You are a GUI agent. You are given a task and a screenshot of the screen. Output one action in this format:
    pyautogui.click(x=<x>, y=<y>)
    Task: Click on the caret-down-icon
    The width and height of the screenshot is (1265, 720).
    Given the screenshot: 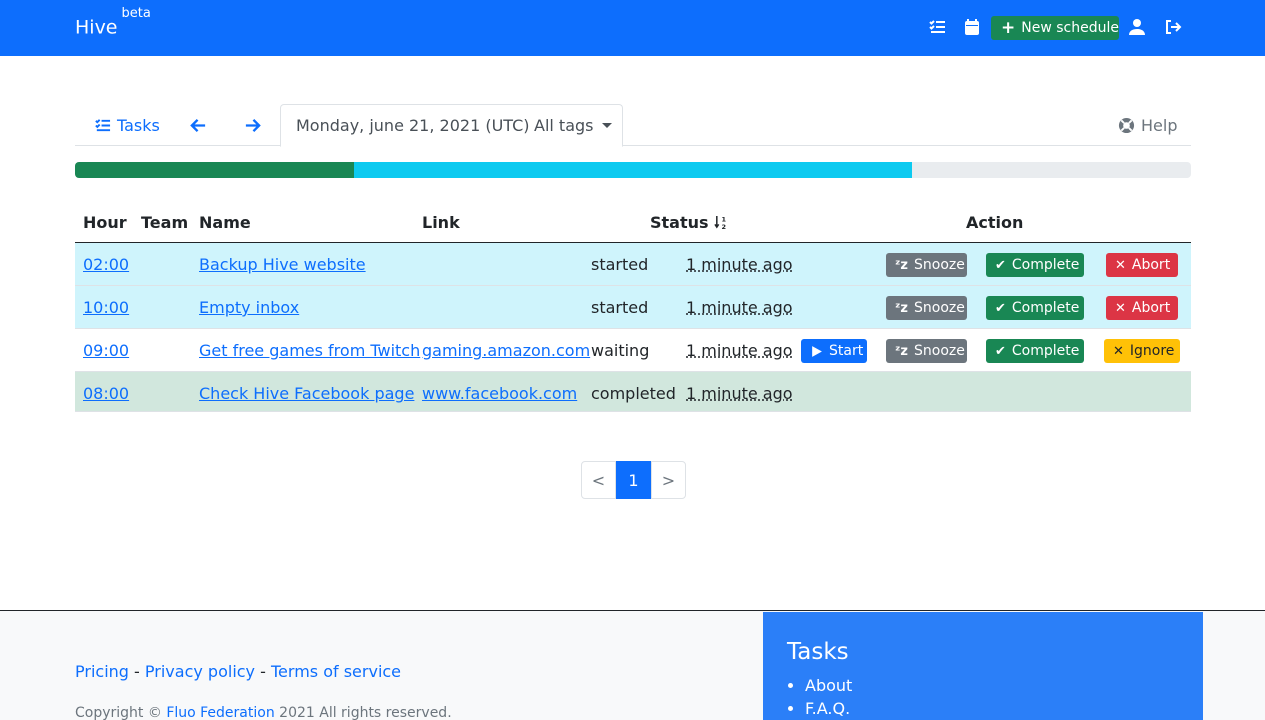 What is the action you would take?
    pyautogui.click(x=607, y=125)
    